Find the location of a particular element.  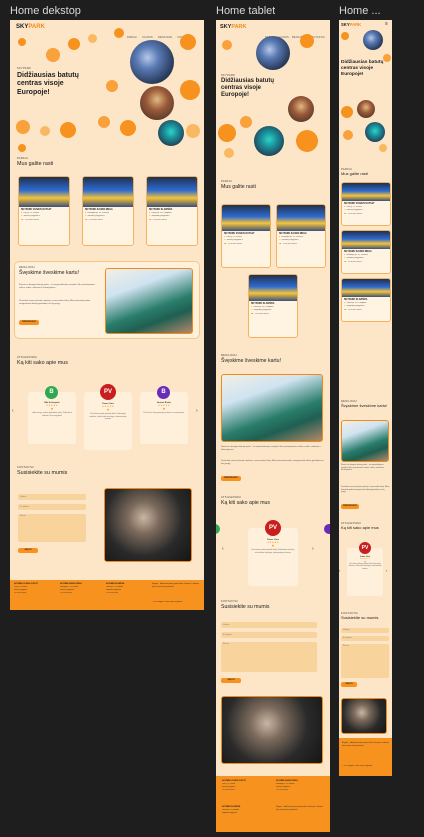

footer-phone: +370 600 00002 is located at coordinates (127, 593).